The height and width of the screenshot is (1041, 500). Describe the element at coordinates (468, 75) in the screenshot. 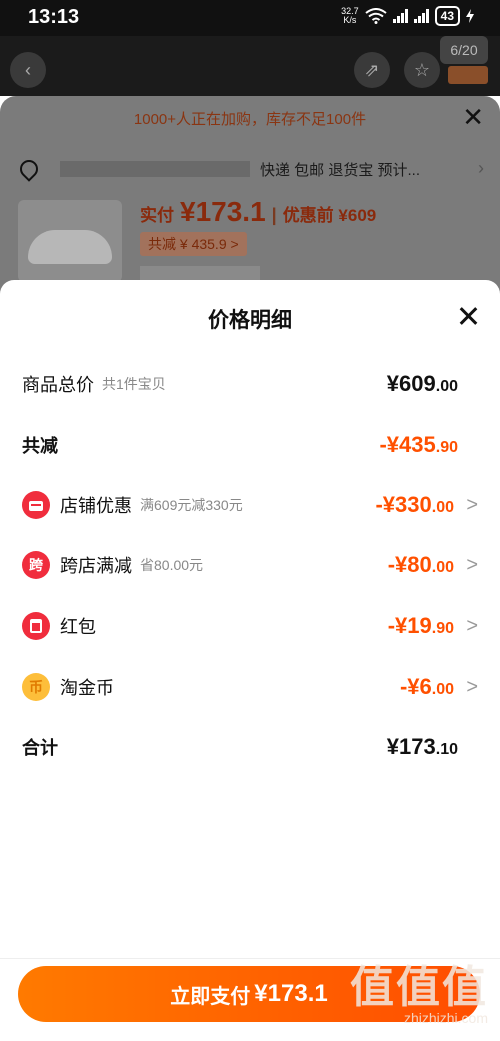

I see `page-badge` at that location.